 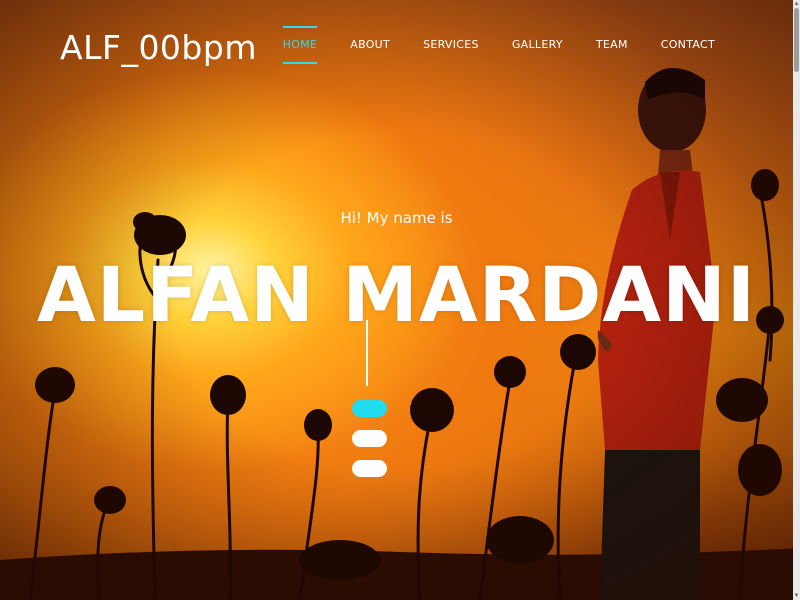 I want to click on hero-name: ALFAN MARDANI, so click(x=396, y=294).